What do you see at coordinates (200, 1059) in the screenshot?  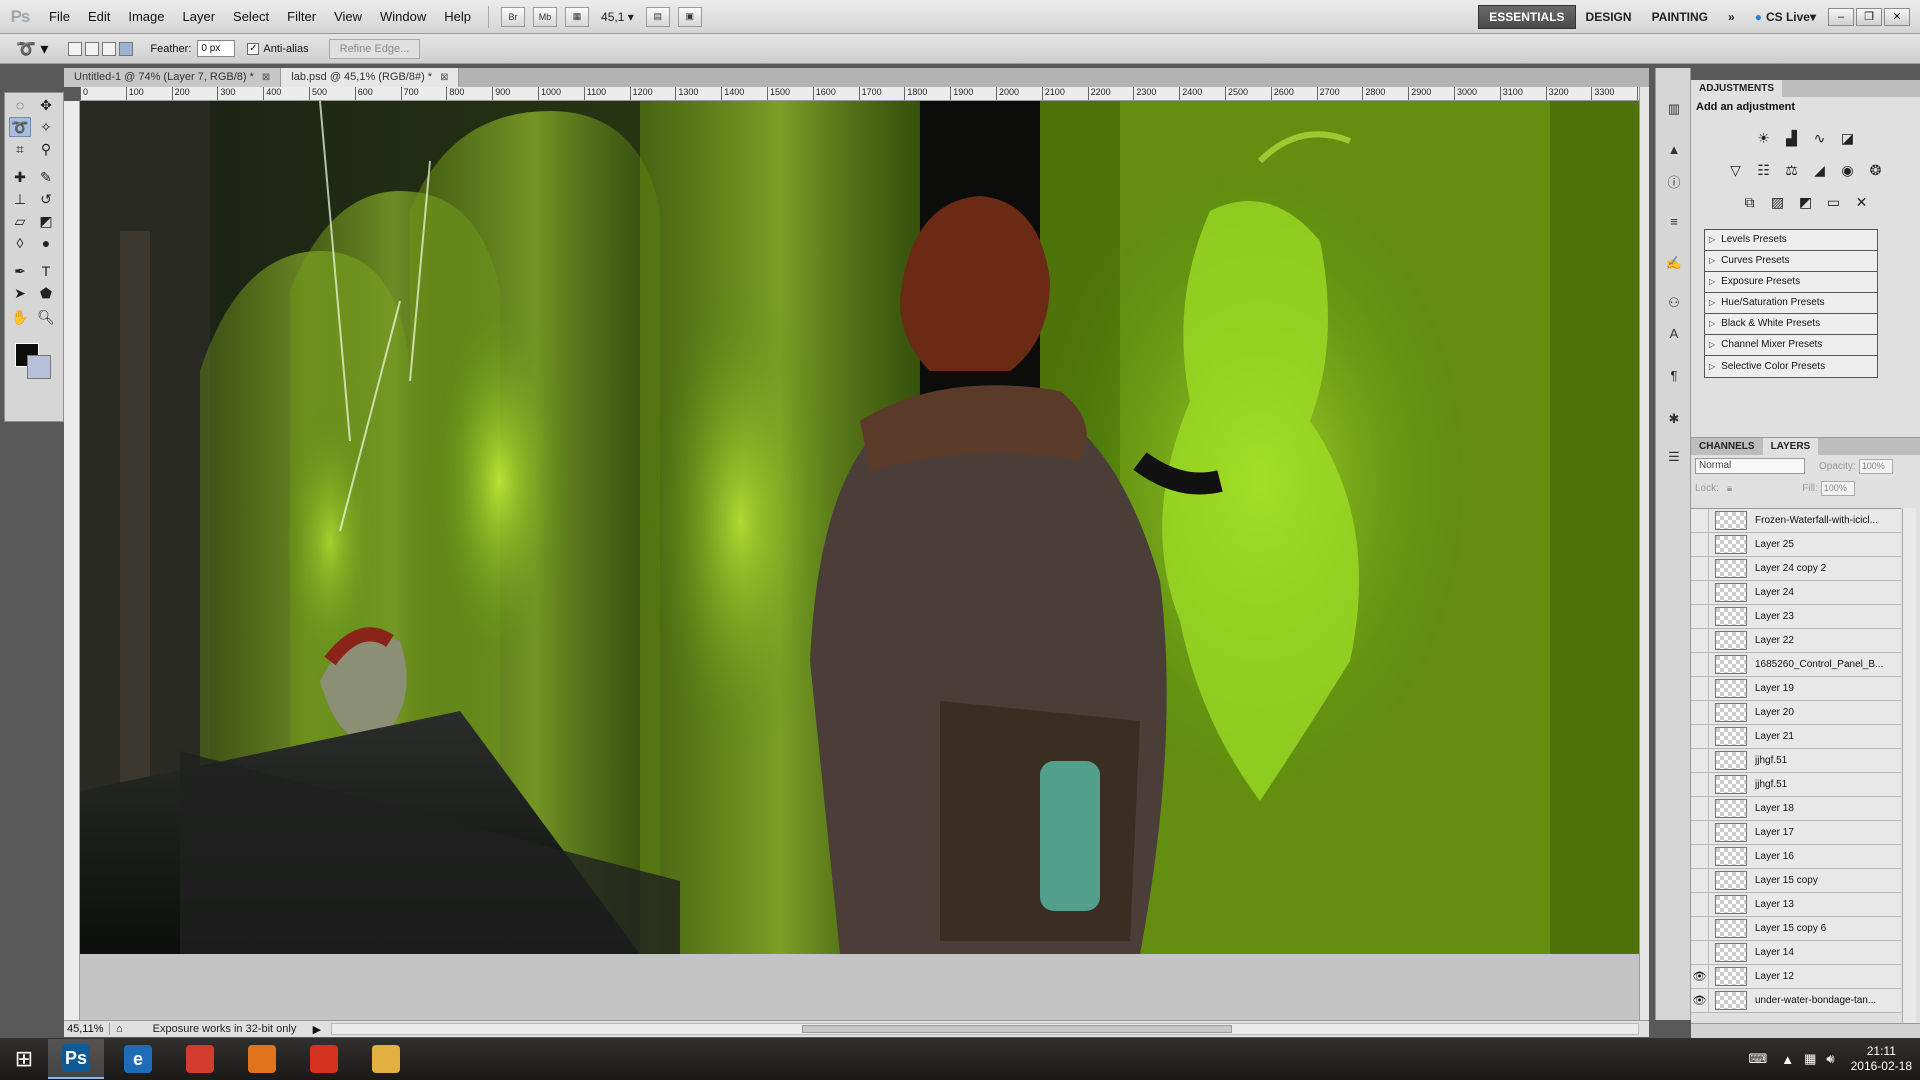 I see `taskbar-app-chrome` at bounding box center [200, 1059].